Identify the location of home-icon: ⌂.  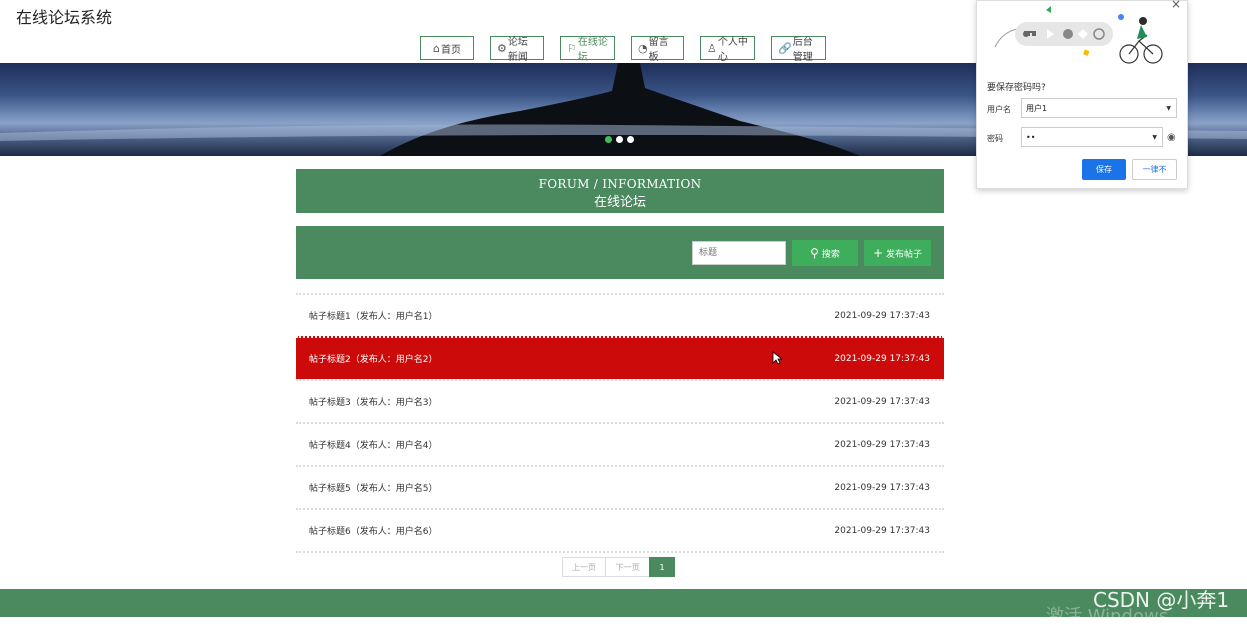
(436, 48).